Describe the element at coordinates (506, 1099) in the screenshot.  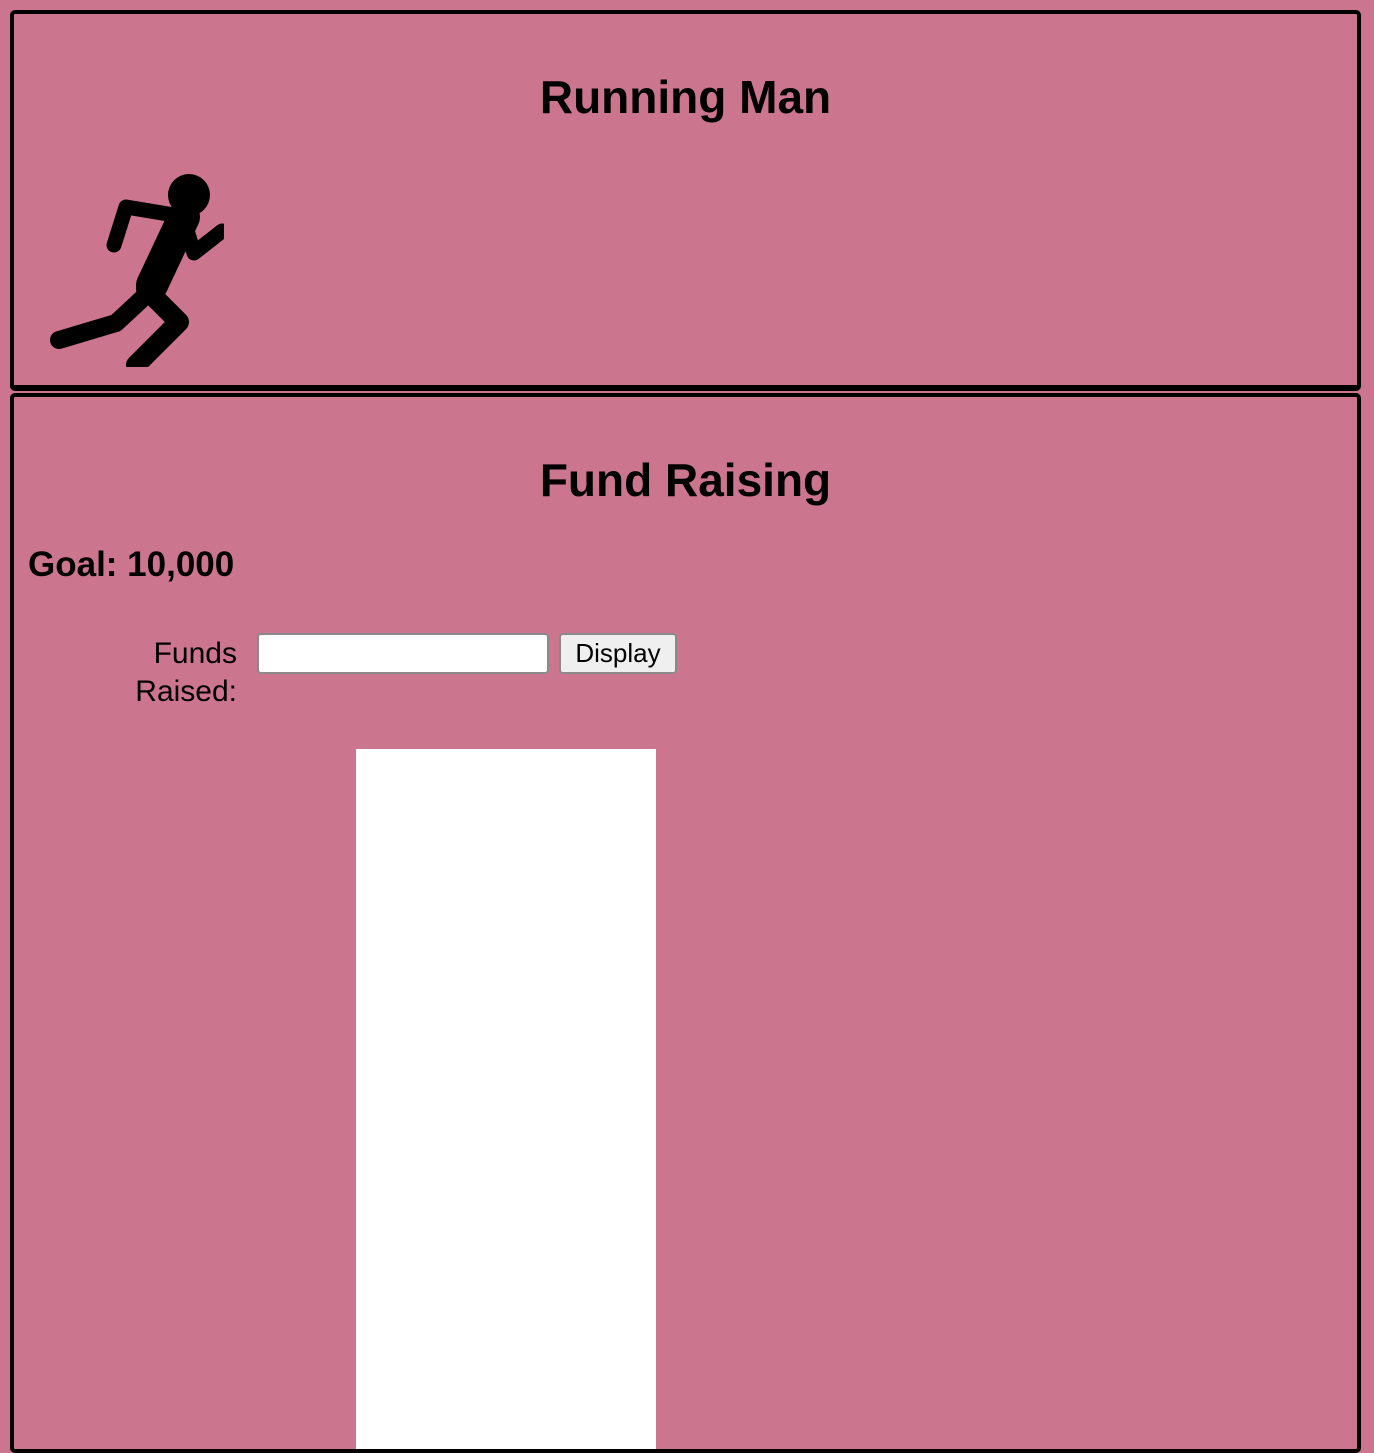
I see `fundraising-thermometer` at that location.